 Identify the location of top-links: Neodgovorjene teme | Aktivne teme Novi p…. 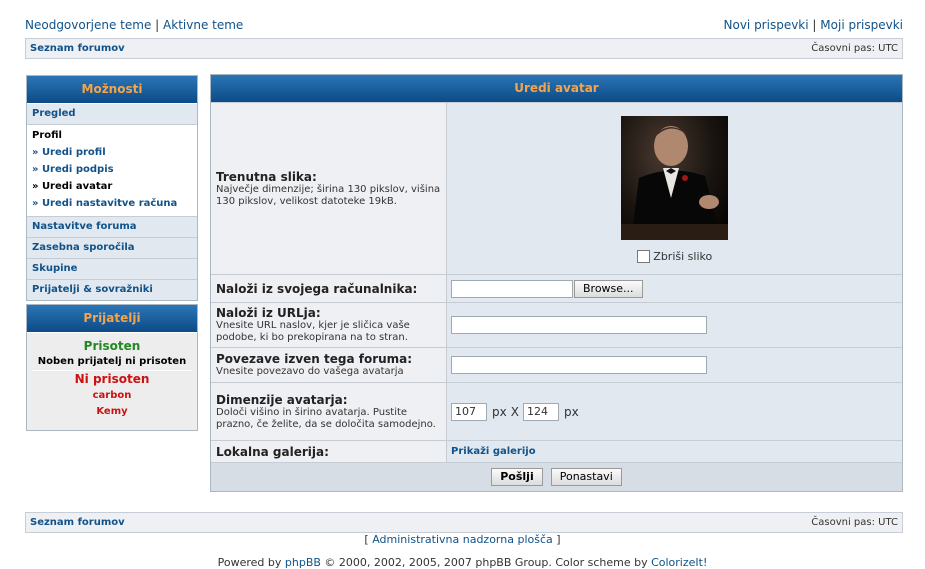
(464, 25).